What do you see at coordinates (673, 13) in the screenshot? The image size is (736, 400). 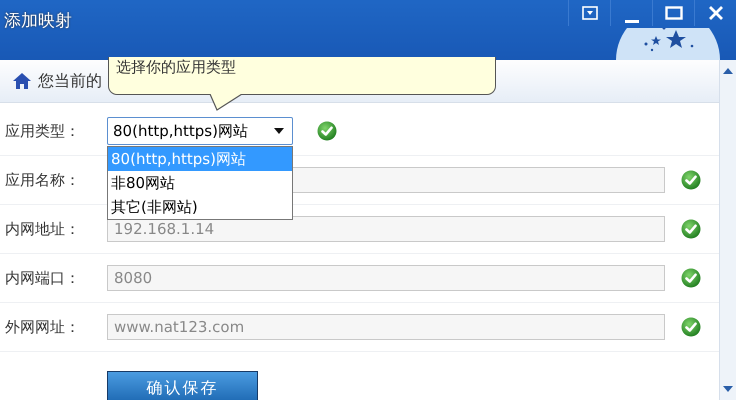 I see `maximize-icon` at bounding box center [673, 13].